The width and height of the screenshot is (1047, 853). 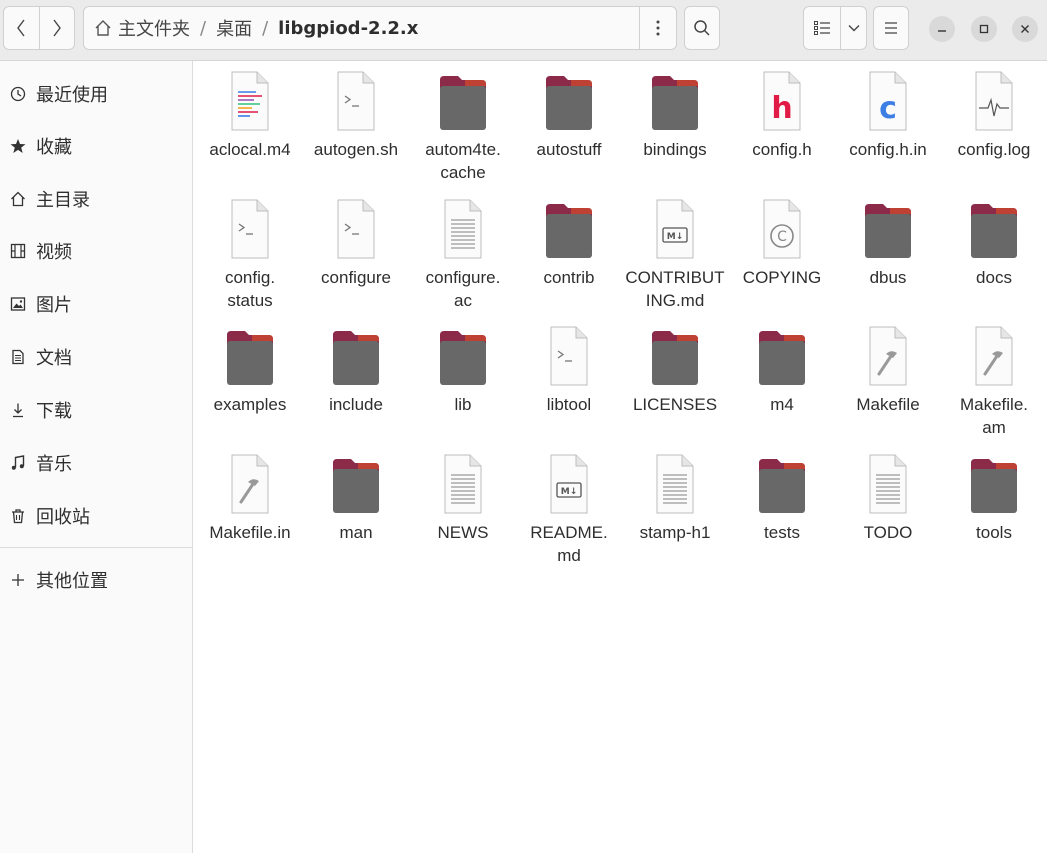 I want to click on sidebar-divider, so click(x=96, y=547).